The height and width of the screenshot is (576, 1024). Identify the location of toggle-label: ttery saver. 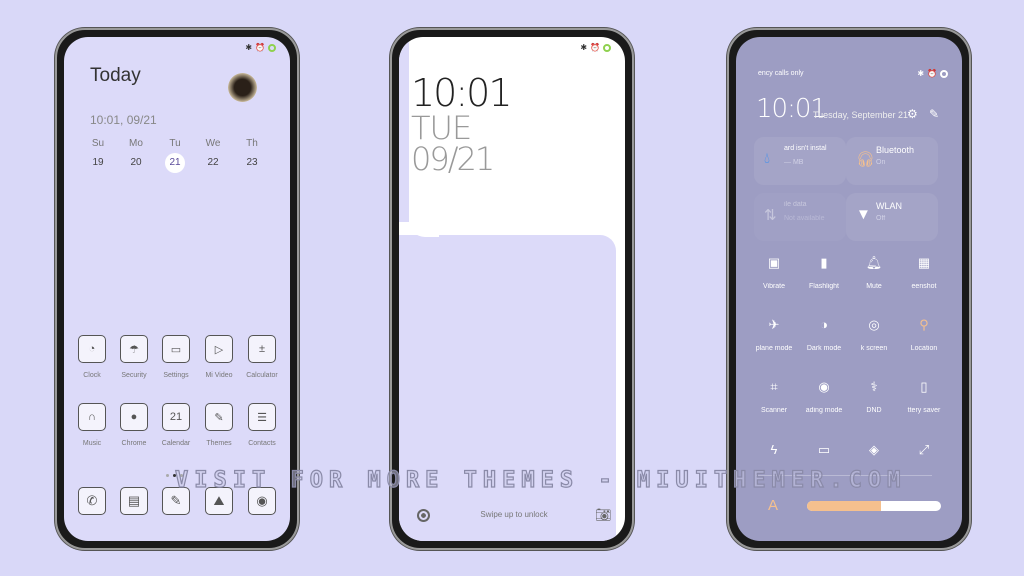
(924, 410).